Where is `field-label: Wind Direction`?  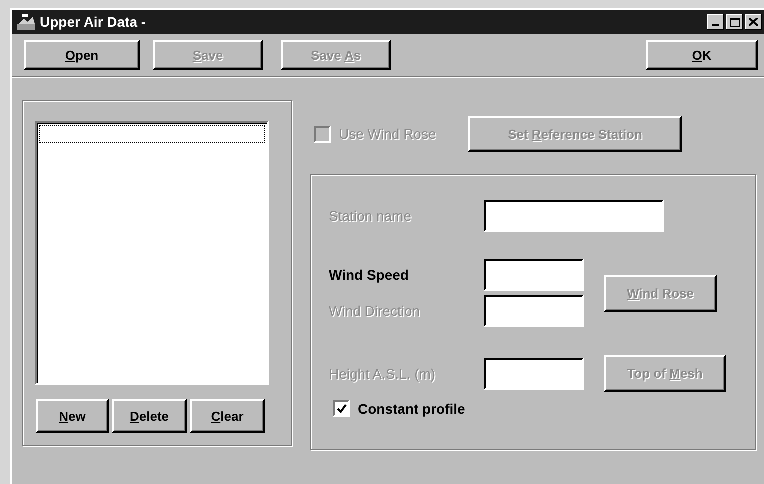
field-label: Wind Direction is located at coordinates (375, 311).